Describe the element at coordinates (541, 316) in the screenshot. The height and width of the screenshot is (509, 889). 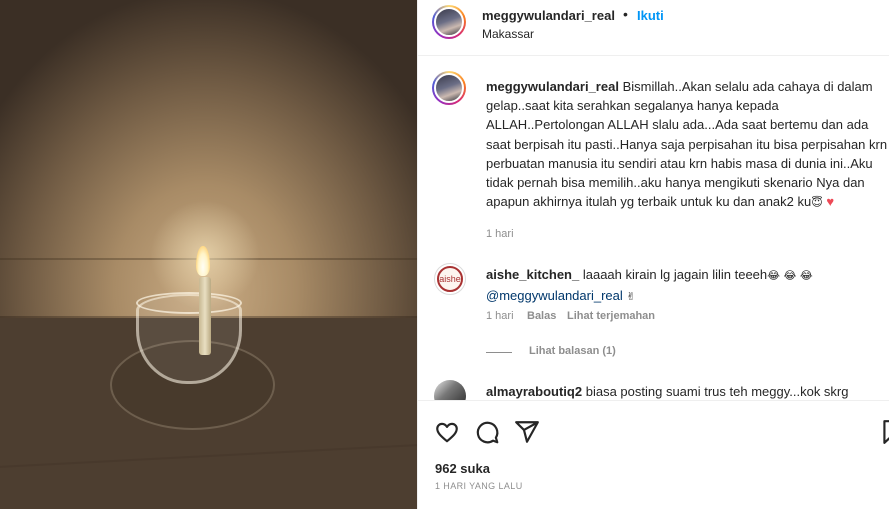
I see `reply-button: Balas` at that location.